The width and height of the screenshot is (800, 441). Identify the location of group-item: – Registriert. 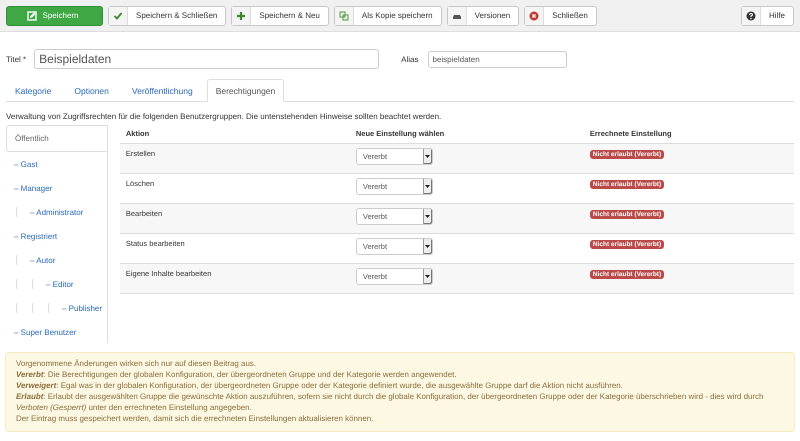
(36, 236).